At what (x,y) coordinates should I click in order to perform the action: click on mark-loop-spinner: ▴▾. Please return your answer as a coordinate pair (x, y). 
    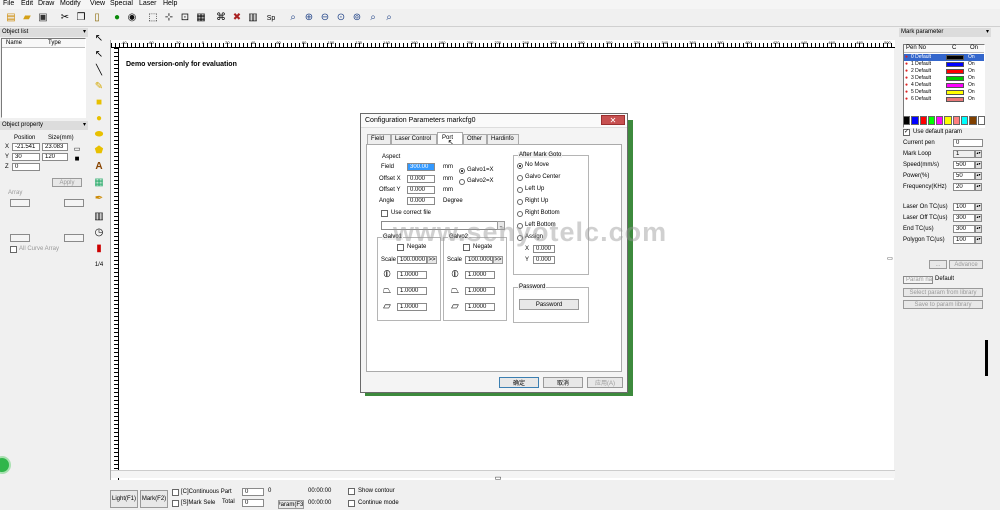
    Looking at the image, I should click on (978, 154).